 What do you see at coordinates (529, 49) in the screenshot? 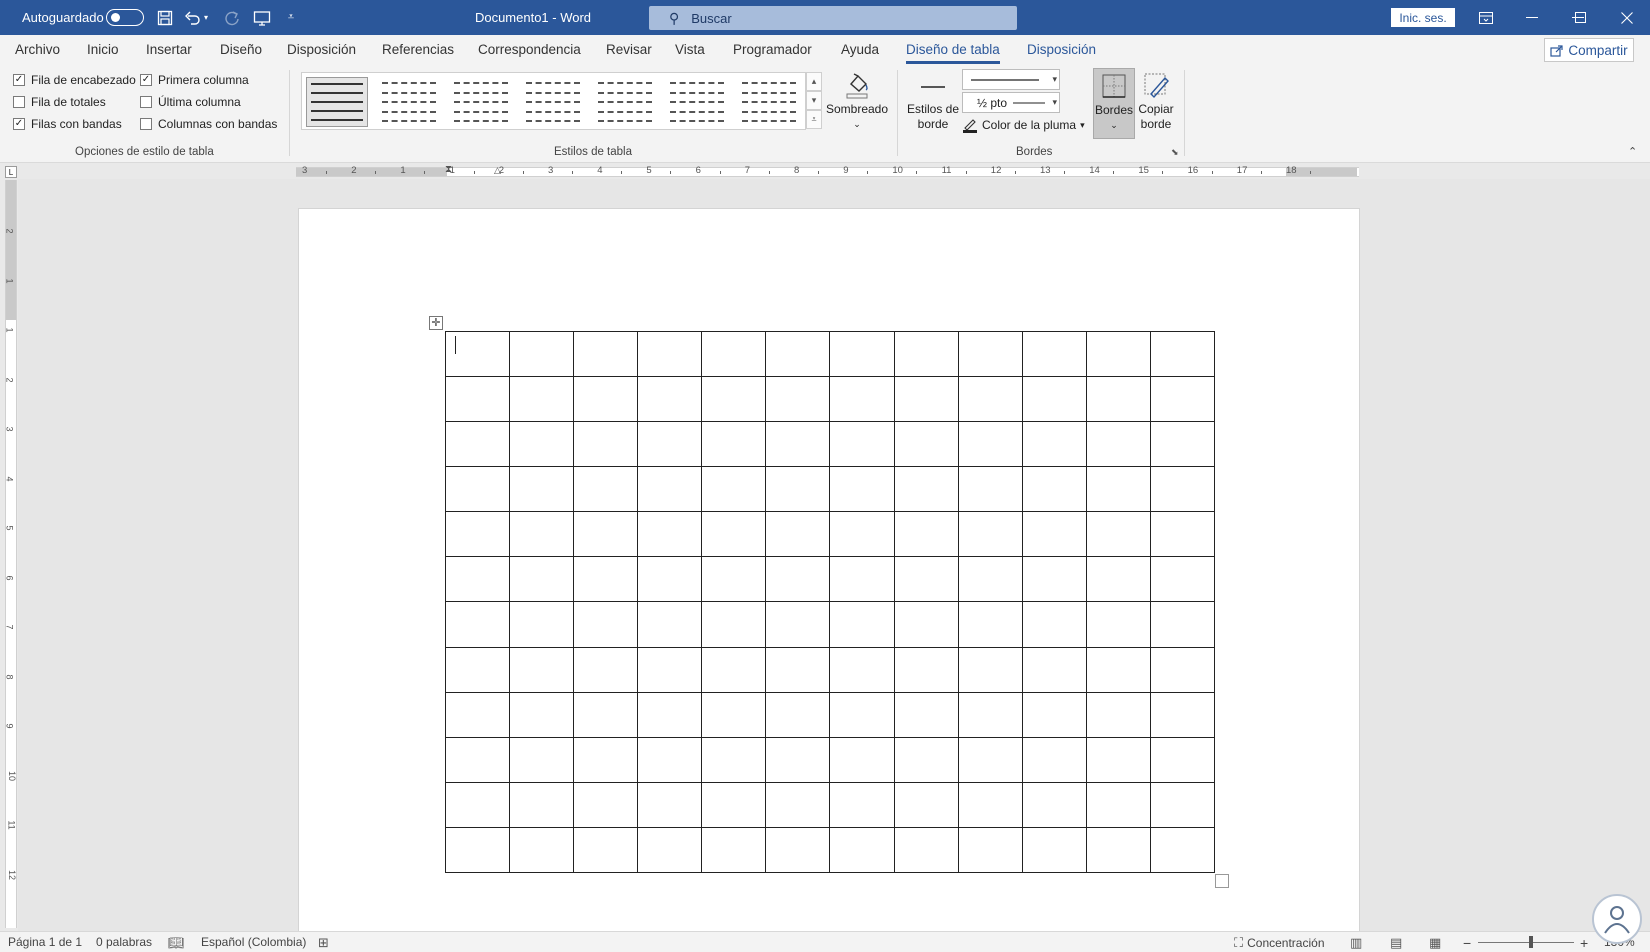
I see `tab-correspondencia: Correspondencia` at bounding box center [529, 49].